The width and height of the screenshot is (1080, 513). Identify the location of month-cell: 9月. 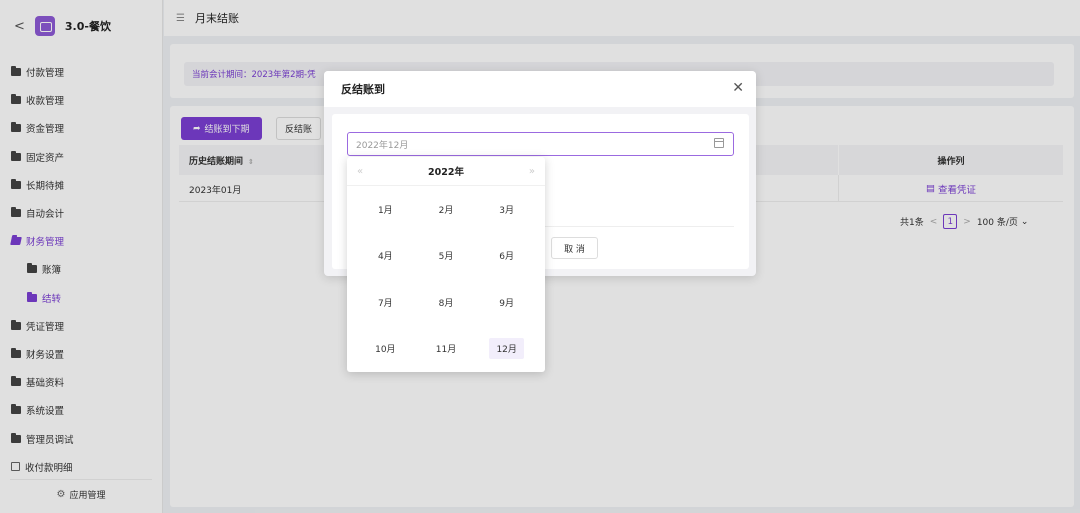
(506, 302).